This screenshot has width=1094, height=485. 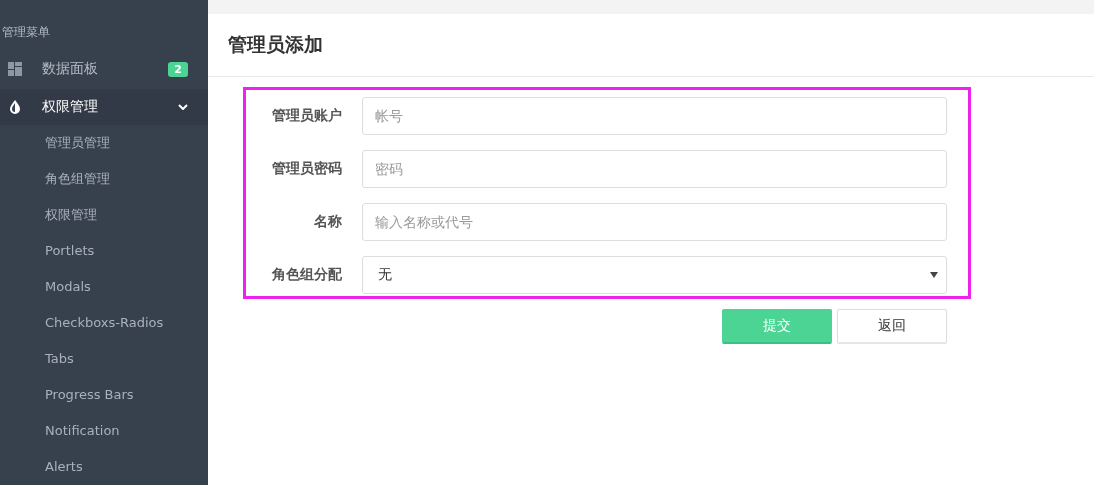 What do you see at coordinates (104, 251) in the screenshot?
I see `submenu-item: Portlets` at bounding box center [104, 251].